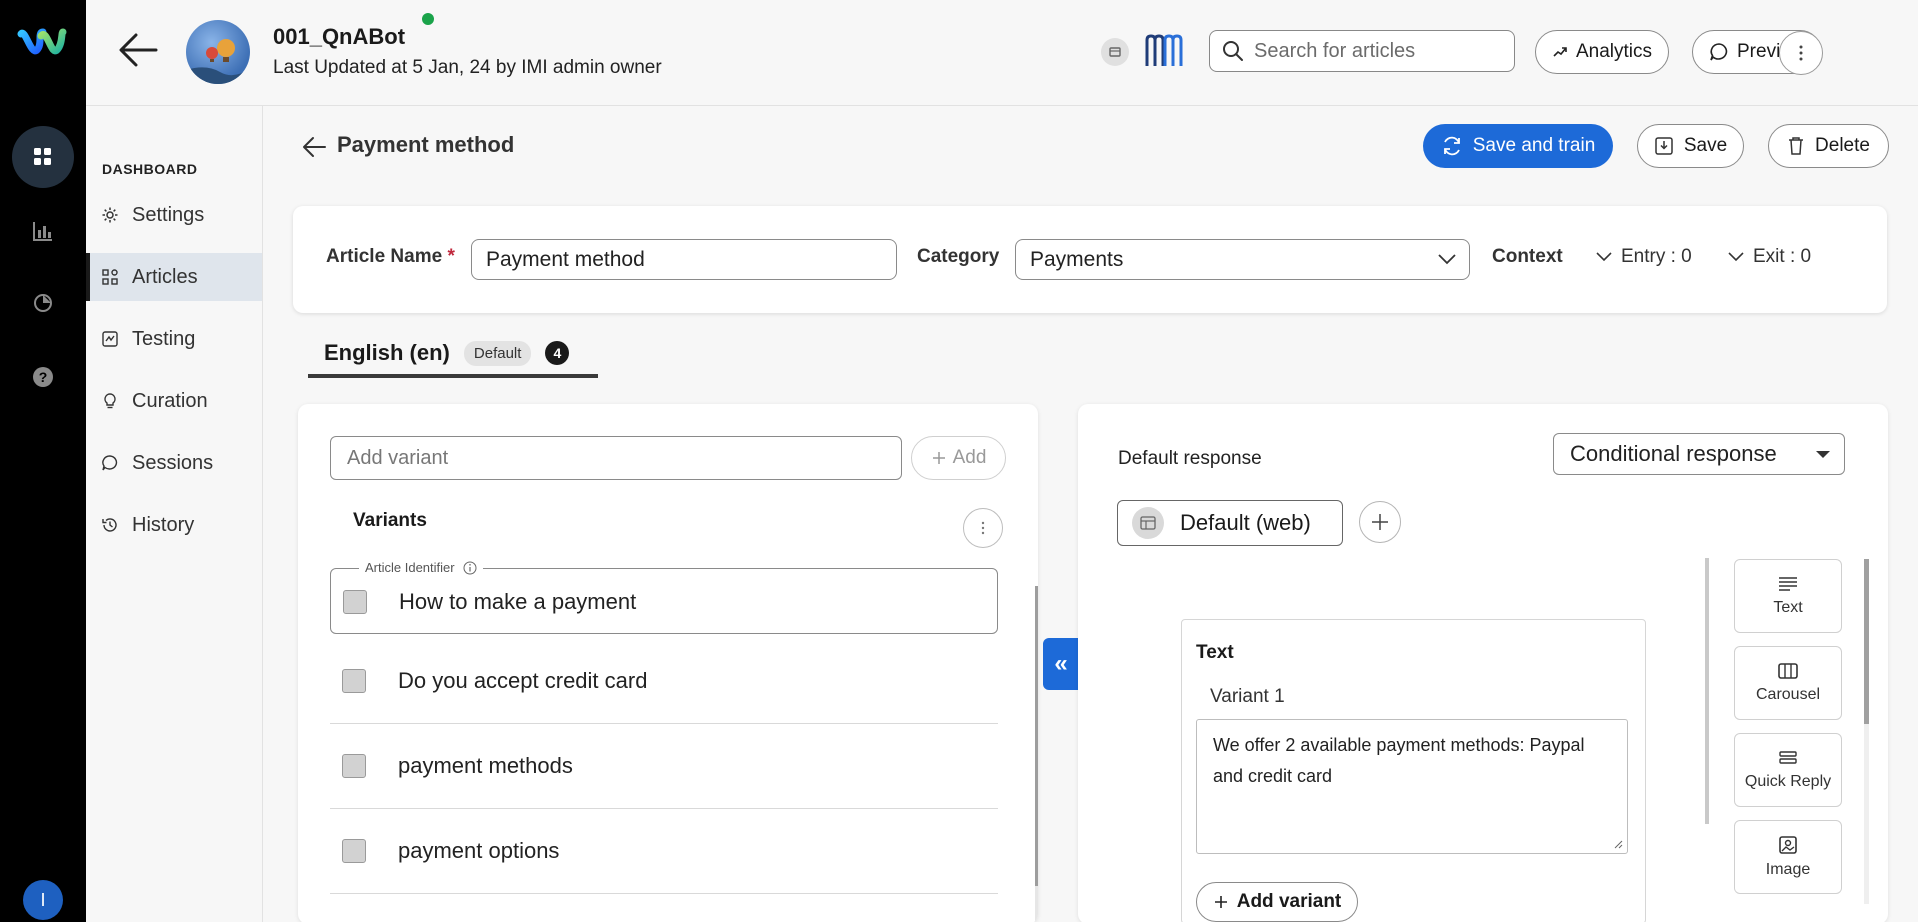 The image size is (1918, 922). What do you see at coordinates (1148, 523) in the screenshot?
I see `browser-icon` at bounding box center [1148, 523].